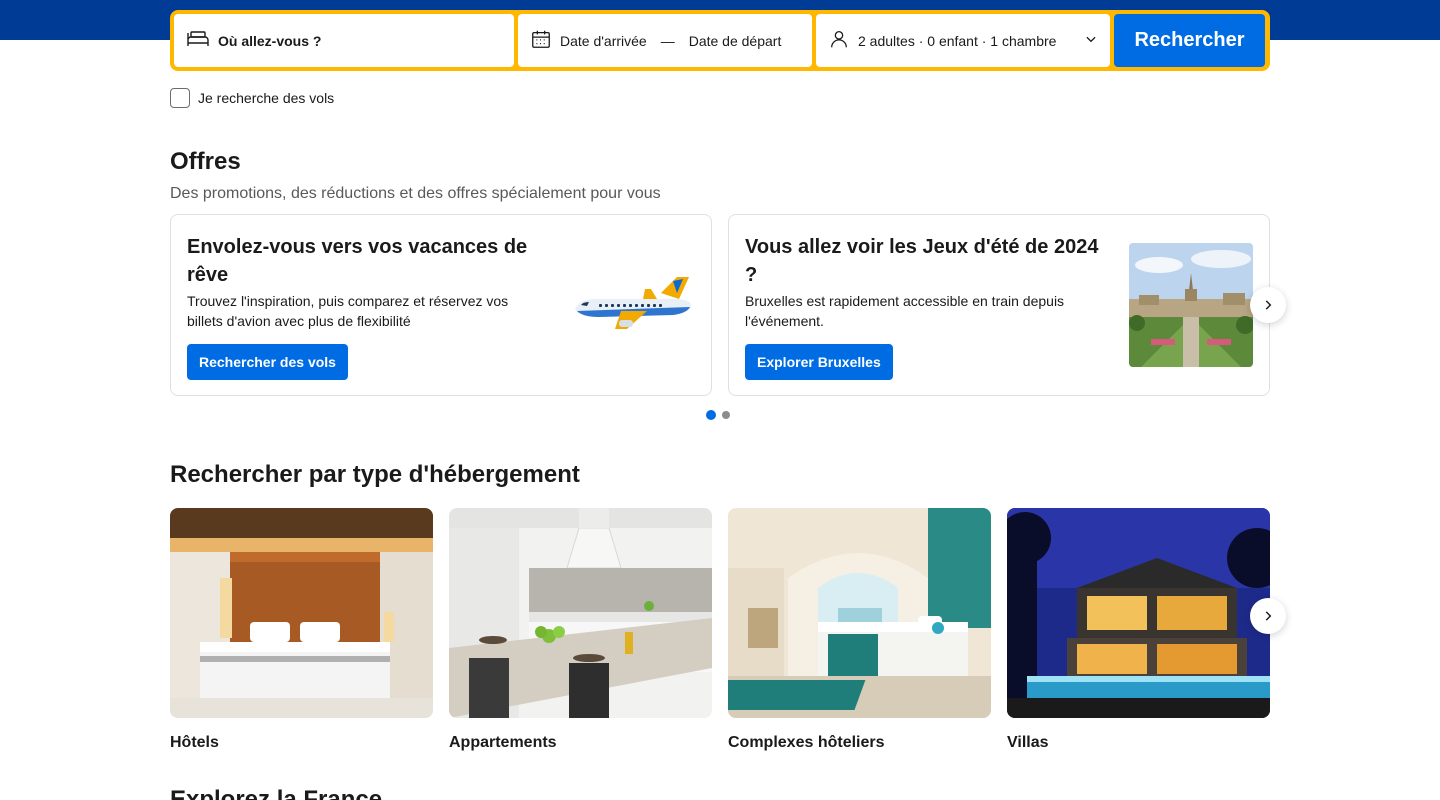  What do you see at coordinates (635, 307) in the screenshot?
I see `airplane-illustration` at bounding box center [635, 307].